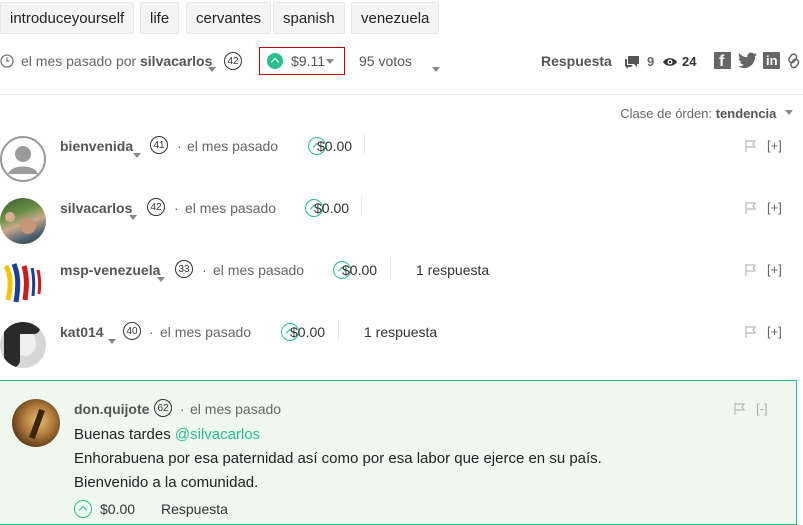  Describe the element at coordinates (160, 18) in the screenshot. I see `tag-life: life` at that location.